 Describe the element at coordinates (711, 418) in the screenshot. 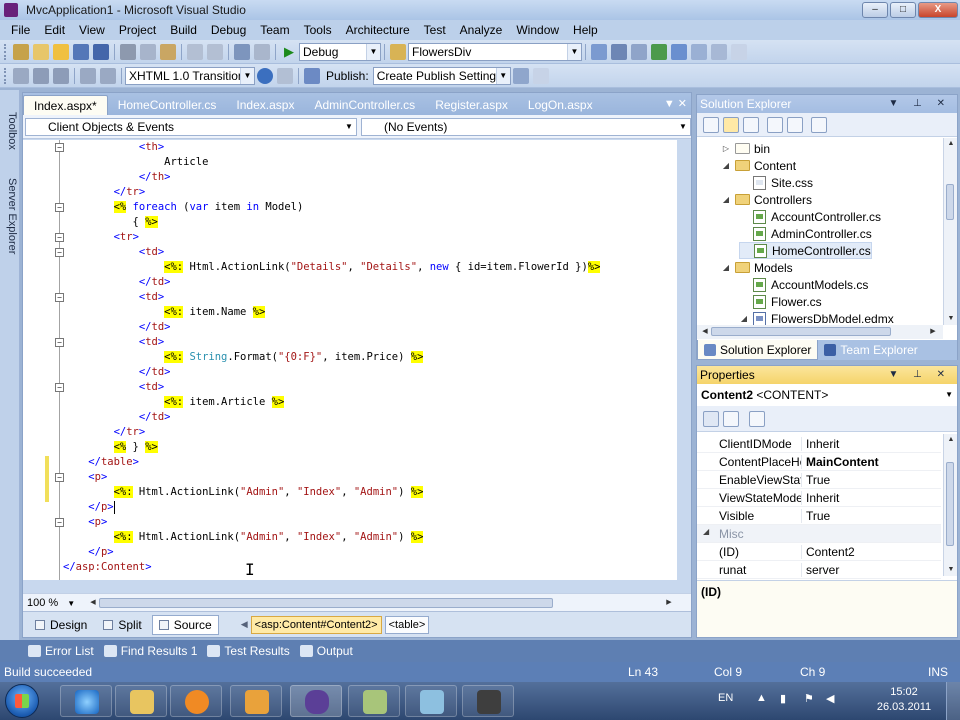

I see `categorized-icon` at that location.